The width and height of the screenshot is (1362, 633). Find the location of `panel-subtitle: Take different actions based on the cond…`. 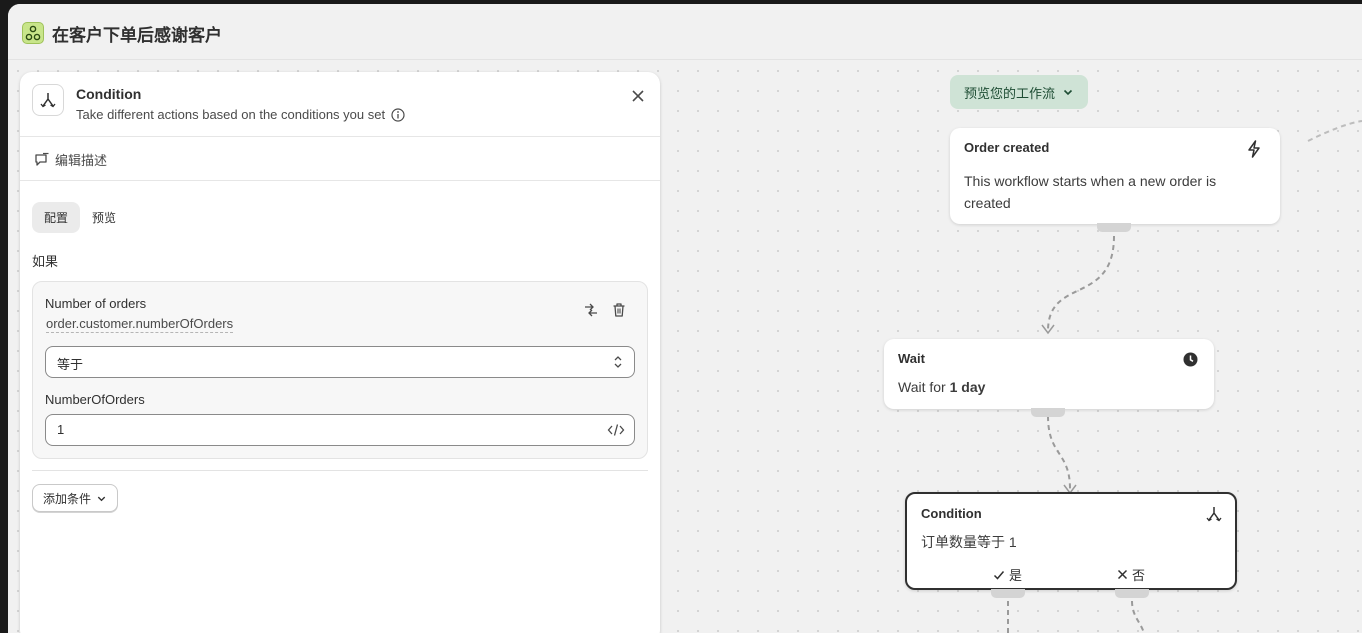

panel-subtitle: Take different actions based on the cond… is located at coordinates (231, 114).